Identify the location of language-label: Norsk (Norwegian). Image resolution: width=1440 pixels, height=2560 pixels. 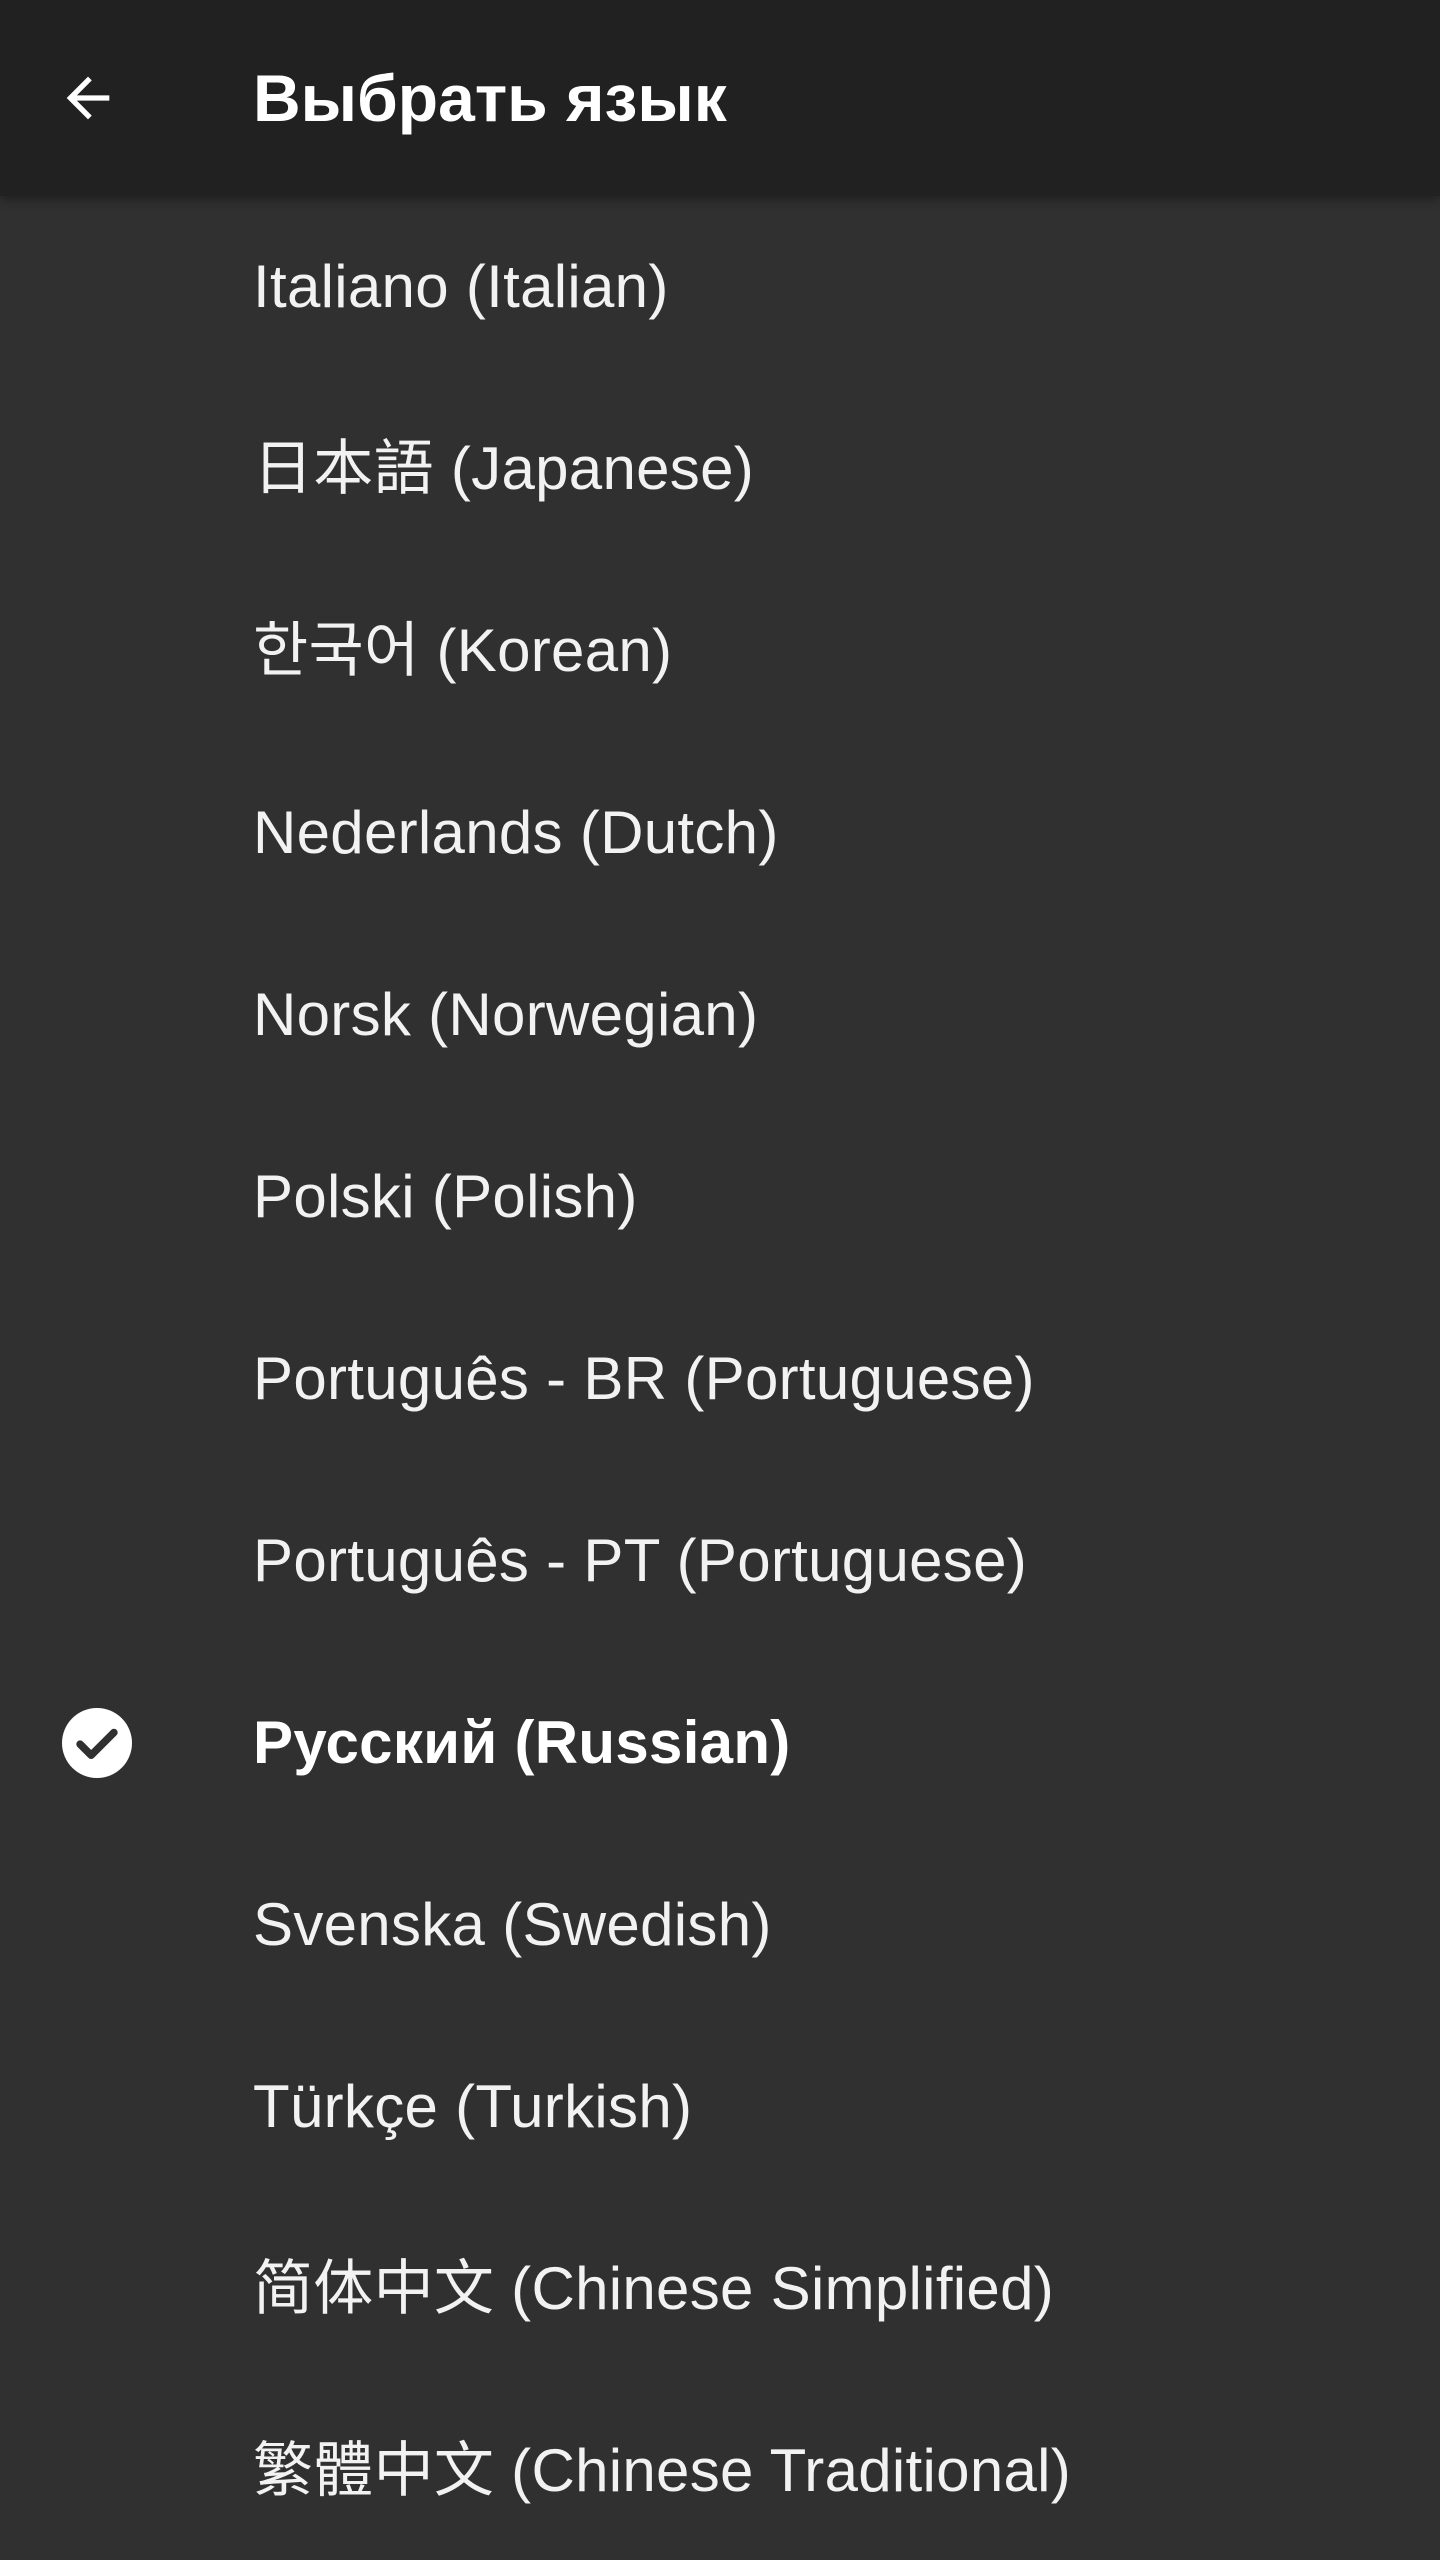
(506, 1014).